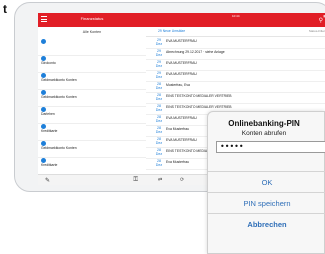 This screenshot has height=254, width=325. What do you see at coordinates (178, 84) in the screenshot?
I see `transaction-title: Musterfrau, Eva` at bounding box center [178, 84].